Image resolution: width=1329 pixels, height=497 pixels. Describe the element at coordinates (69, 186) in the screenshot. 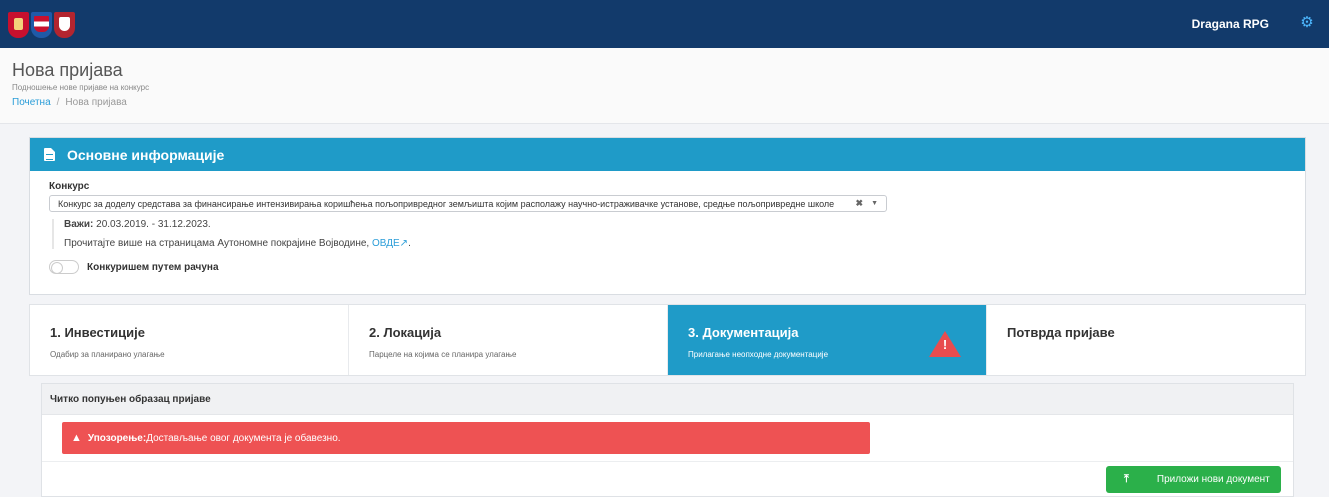

I see `konkurs-label: Конкурс` at that location.